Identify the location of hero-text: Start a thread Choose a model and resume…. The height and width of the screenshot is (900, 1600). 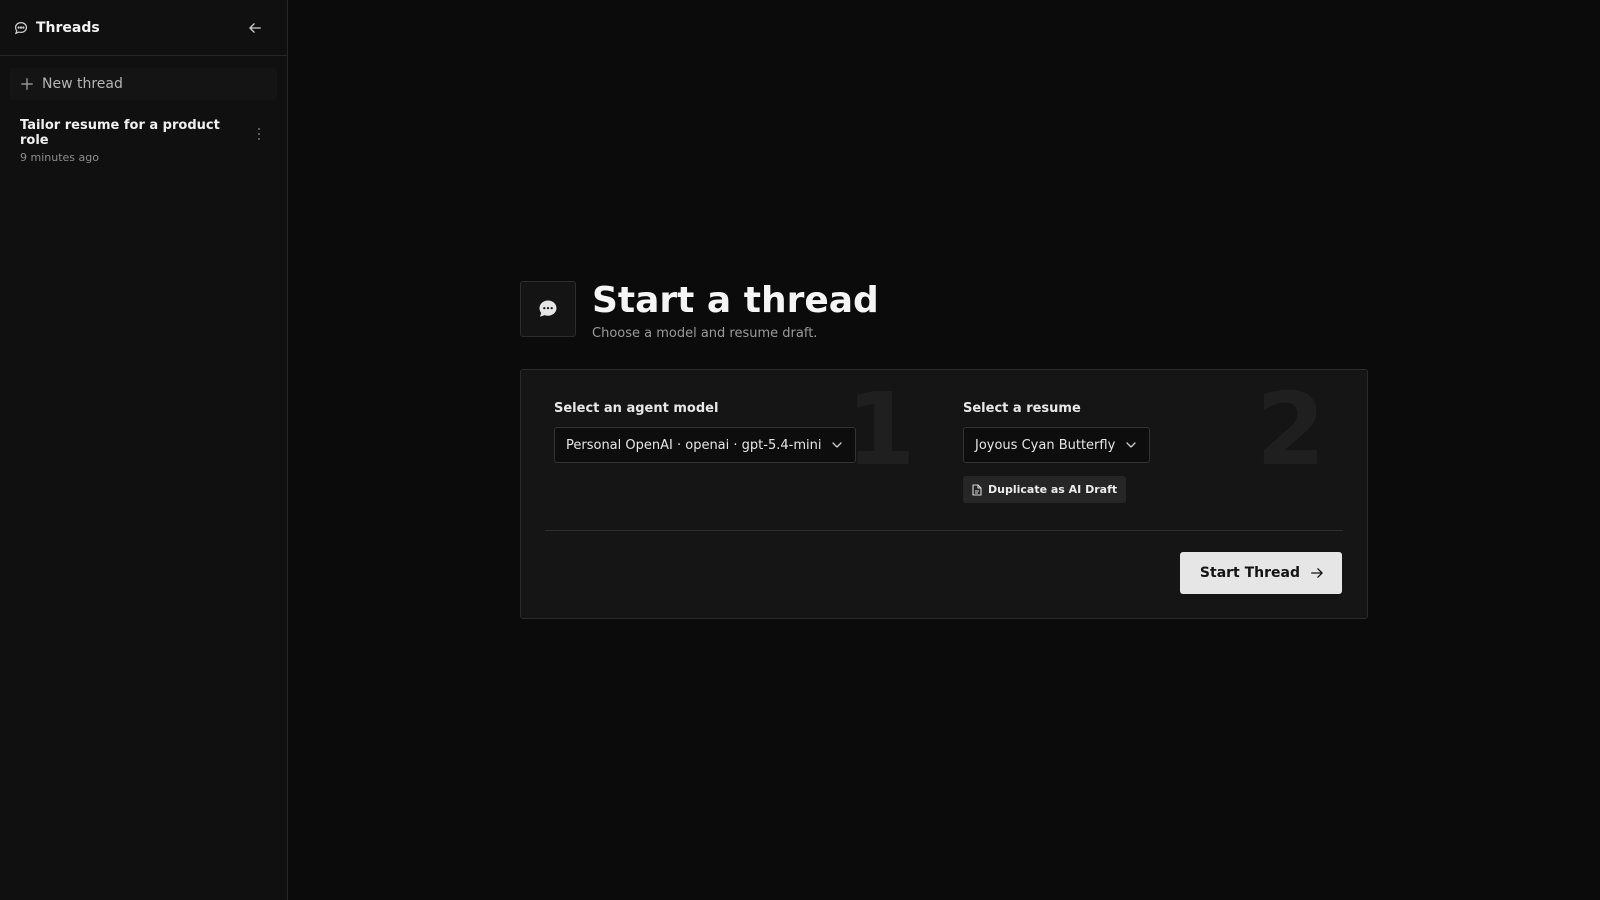
(735, 310).